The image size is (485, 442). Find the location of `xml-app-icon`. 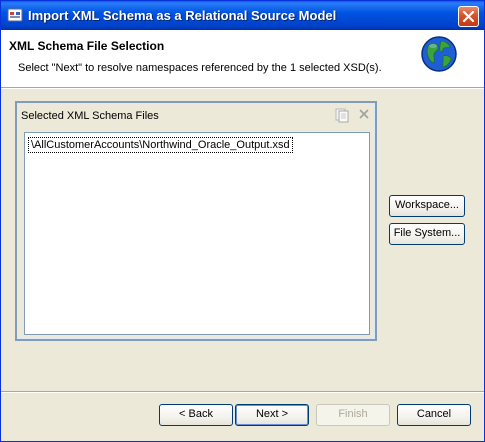

xml-app-icon is located at coordinates (15, 15).